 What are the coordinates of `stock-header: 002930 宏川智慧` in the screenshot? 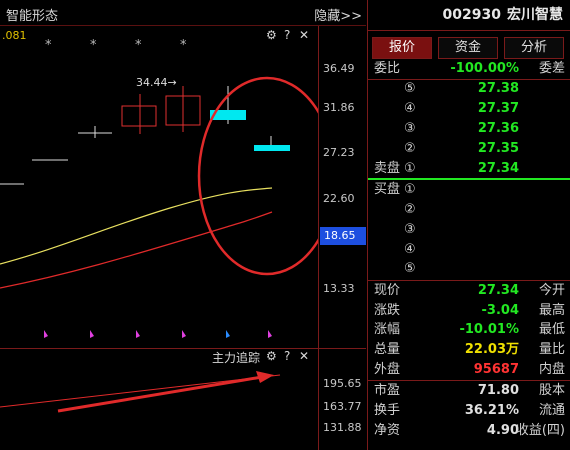 It's located at (469, 14).